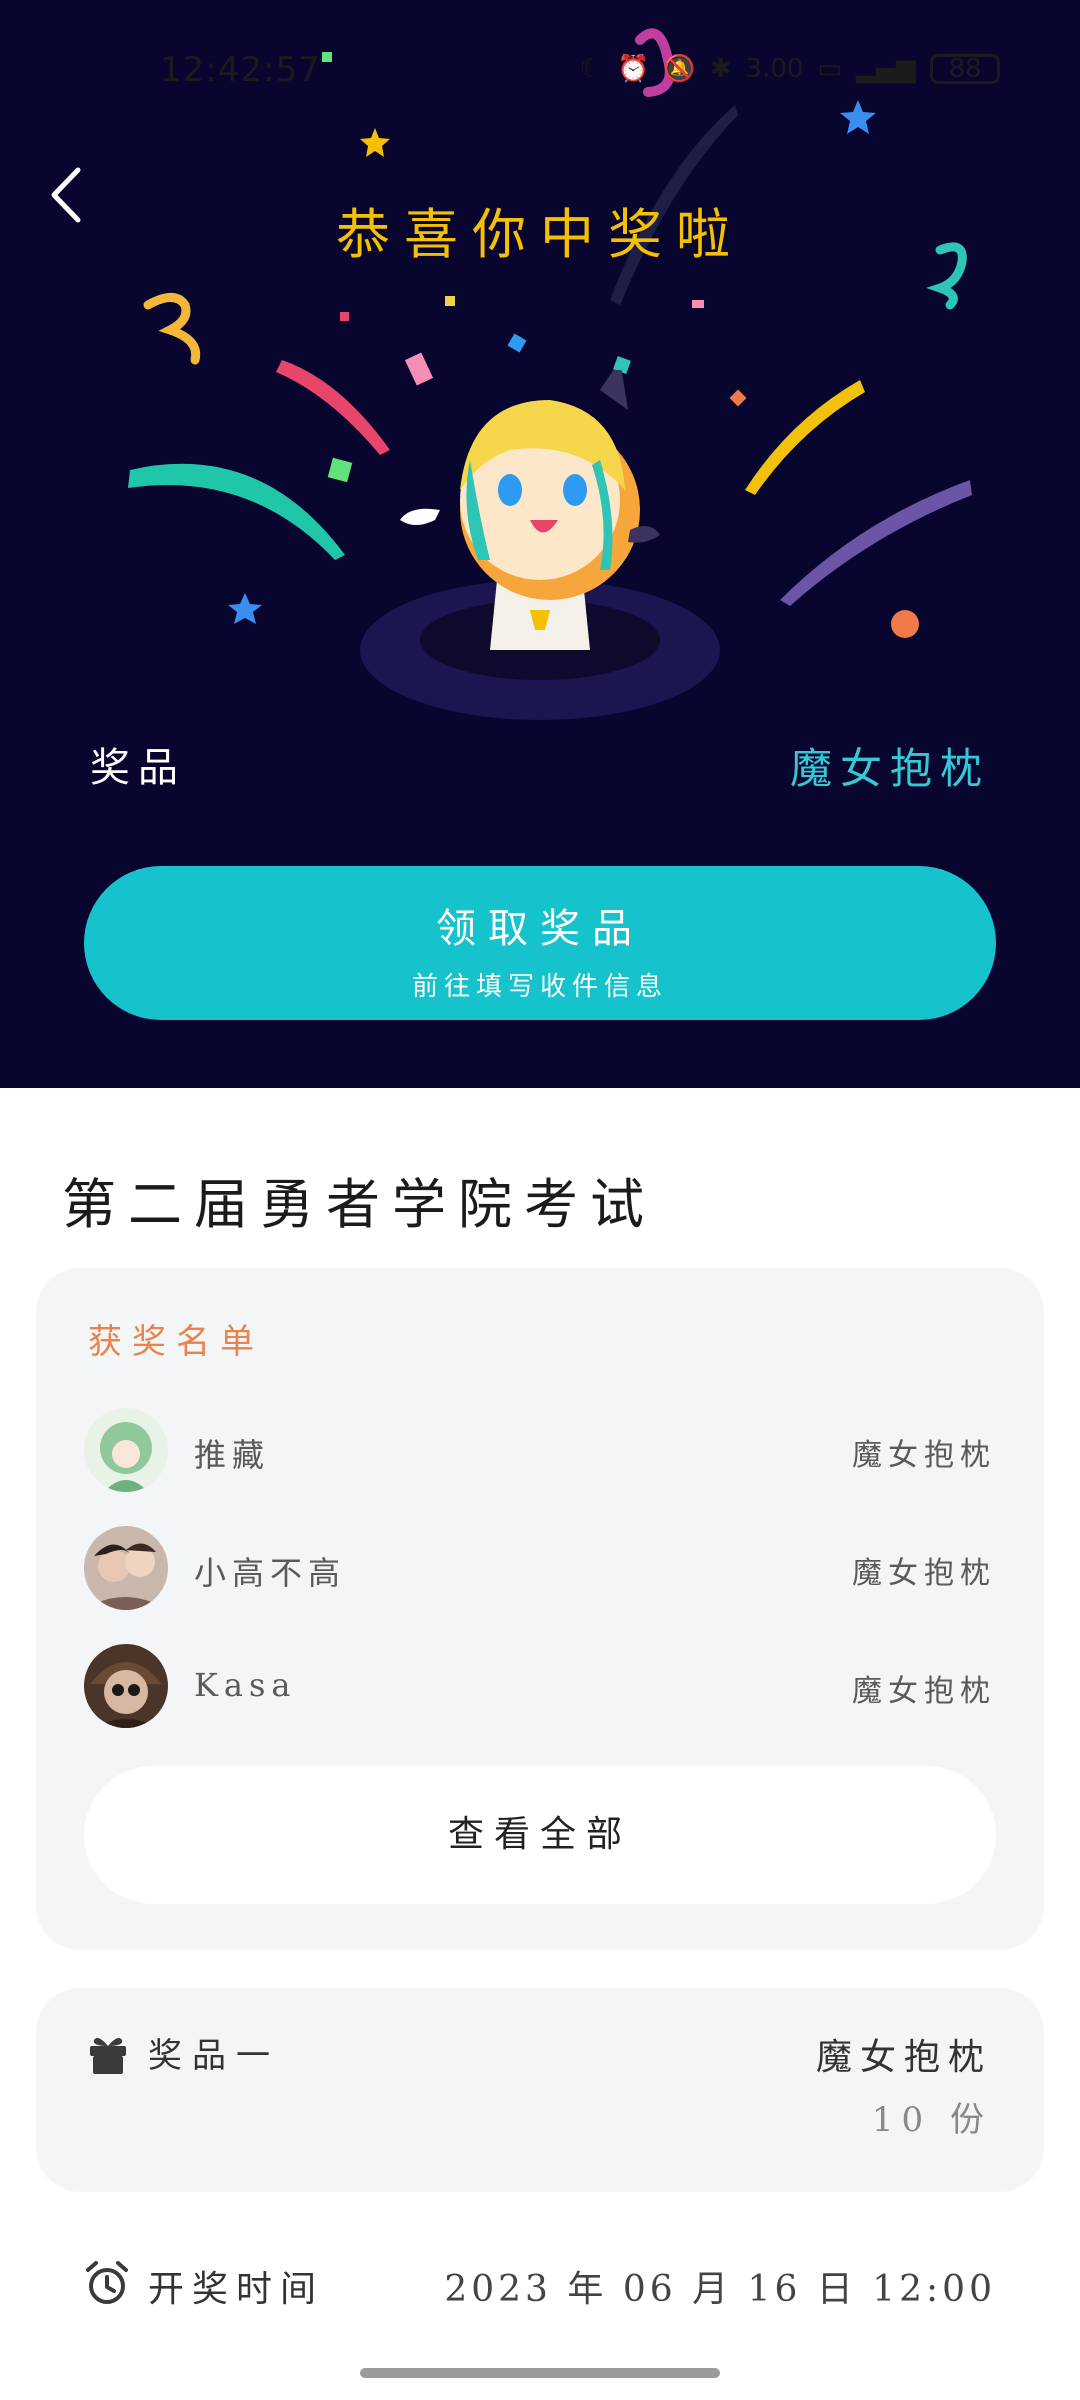  I want to click on prize-label: 奖品, so click(138, 768).